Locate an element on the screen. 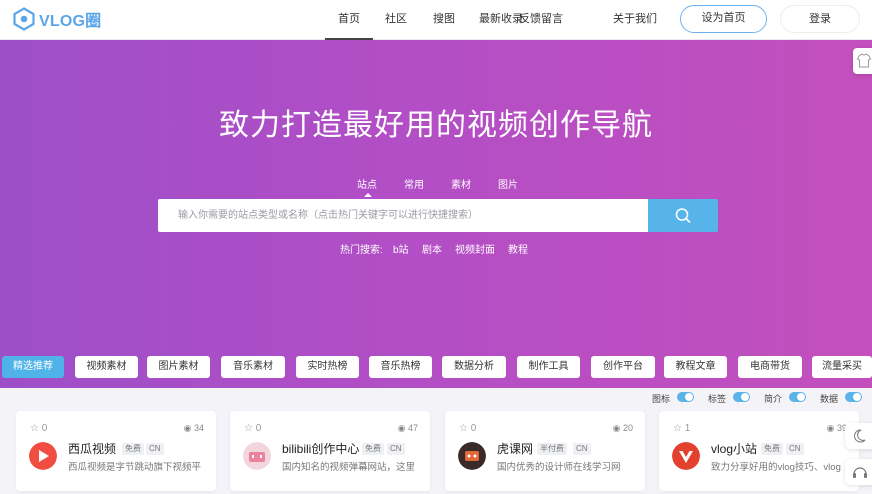 The image size is (872, 494). site-name: 虎课网 is located at coordinates (515, 449).